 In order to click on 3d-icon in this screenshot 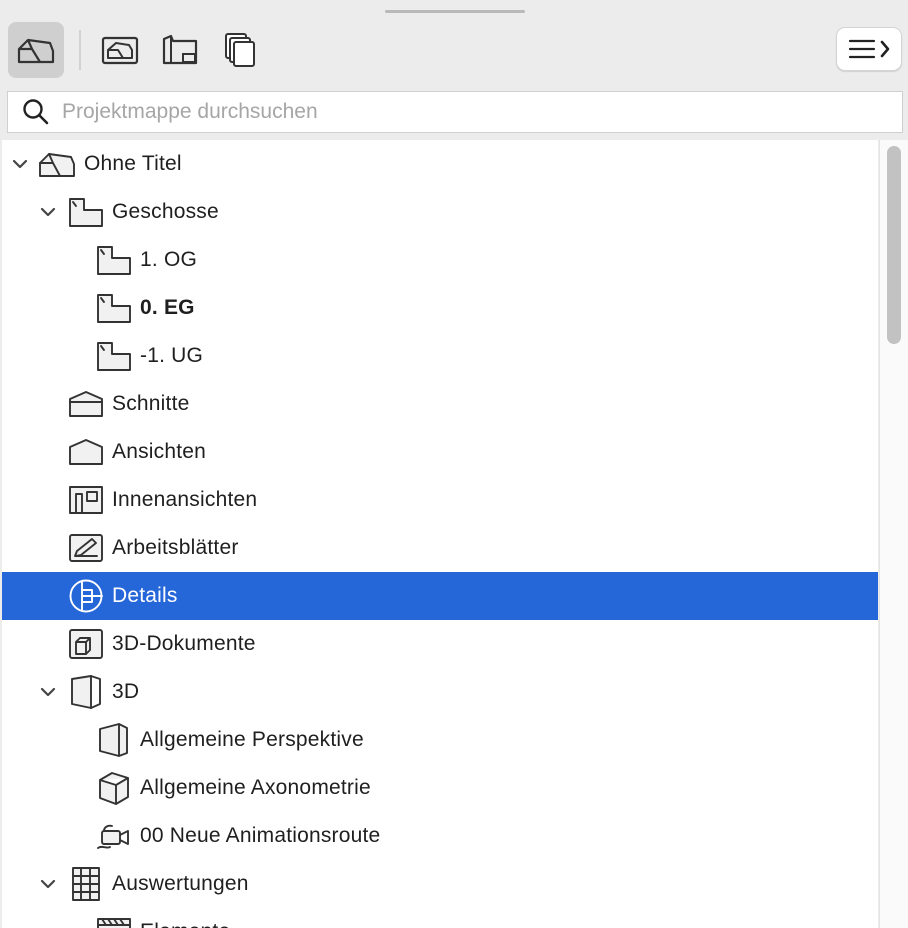, I will do `click(86, 692)`.